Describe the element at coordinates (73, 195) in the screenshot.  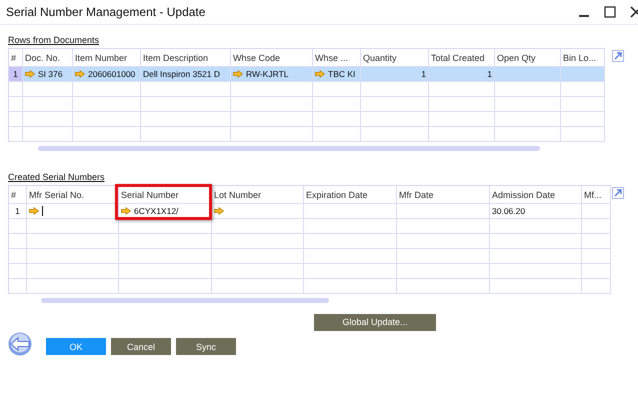
I see `column-header: Mfr Serial No.` at that location.